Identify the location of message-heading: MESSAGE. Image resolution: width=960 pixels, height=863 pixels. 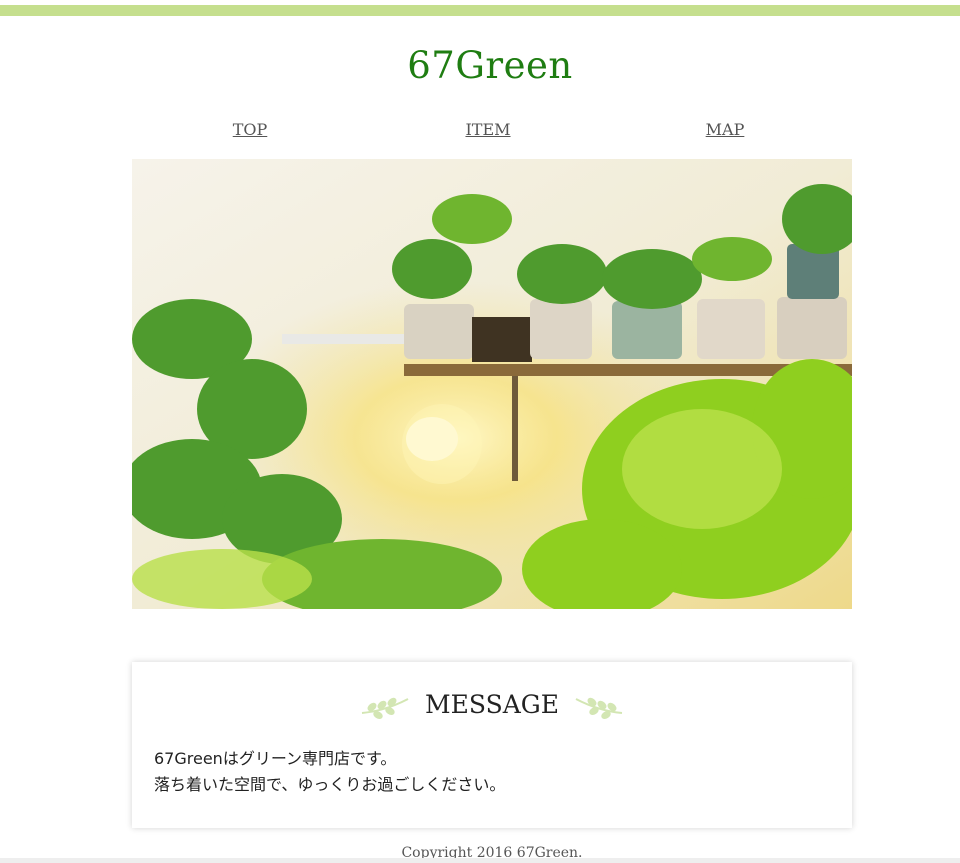
(492, 708).